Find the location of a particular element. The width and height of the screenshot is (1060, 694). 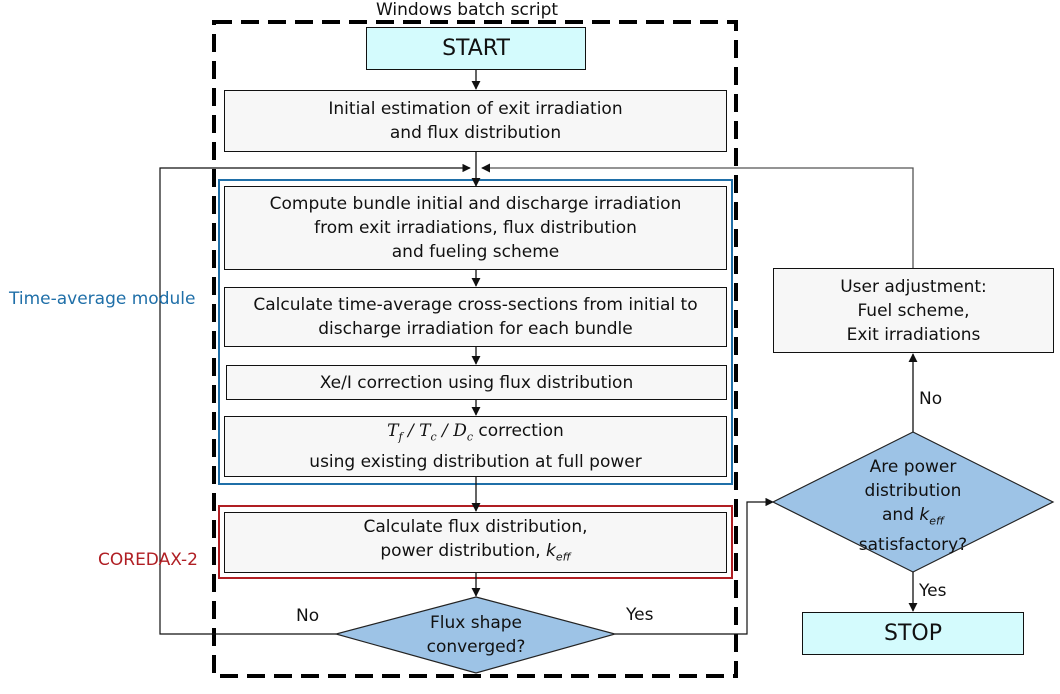

sat-yes-label: Yes is located at coordinates (933, 591).